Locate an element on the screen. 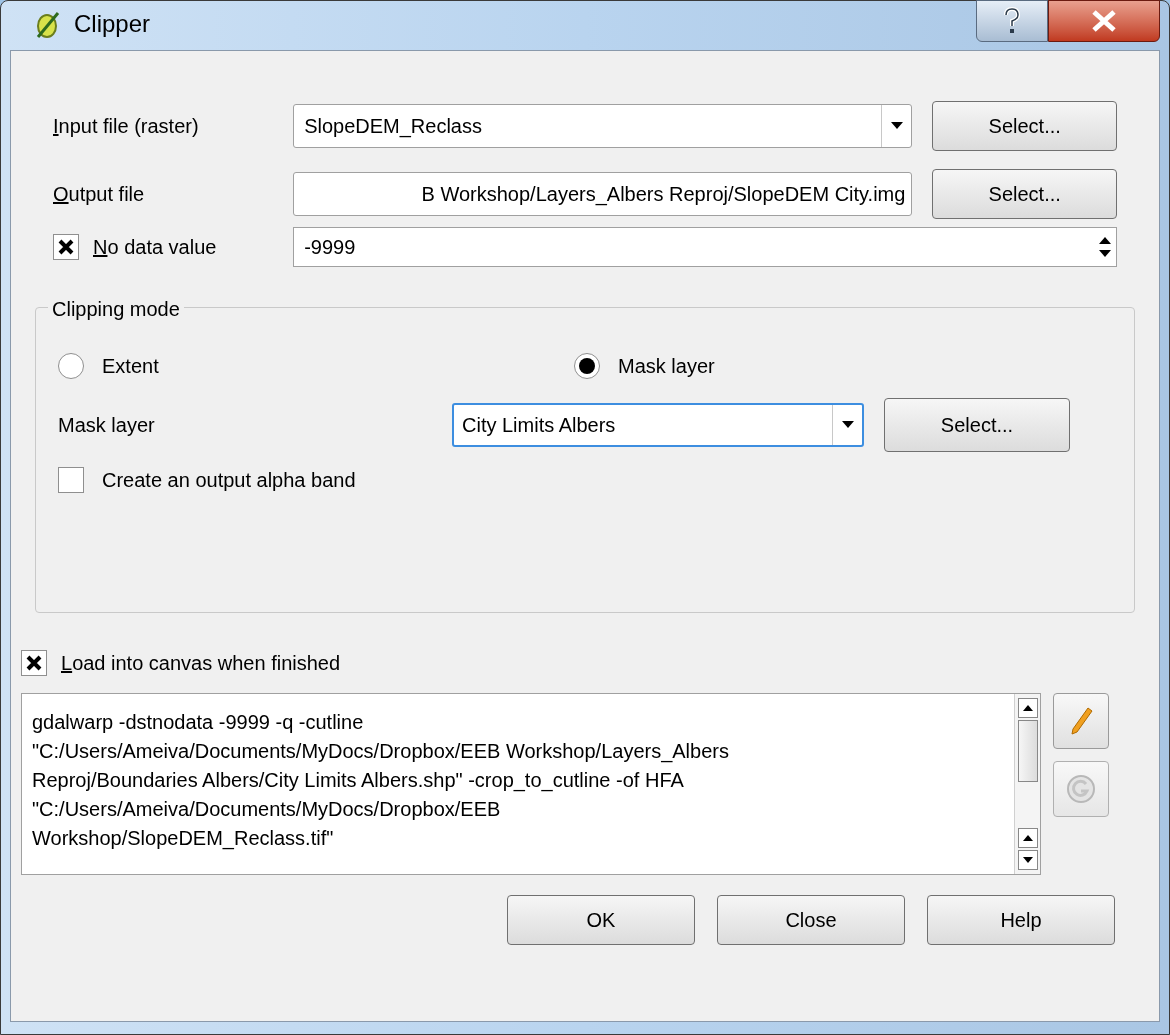 The image size is (1170, 1035). spin-up-icon is located at coordinates (1105, 240).